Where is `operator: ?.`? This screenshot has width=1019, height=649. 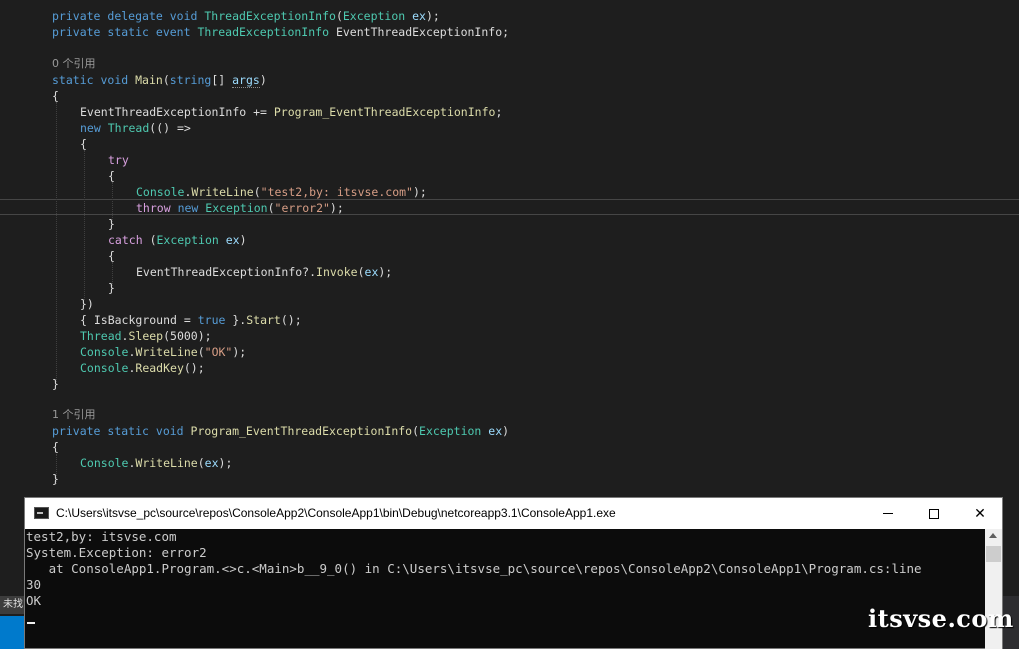 operator: ?. is located at coordinates (309, 272).